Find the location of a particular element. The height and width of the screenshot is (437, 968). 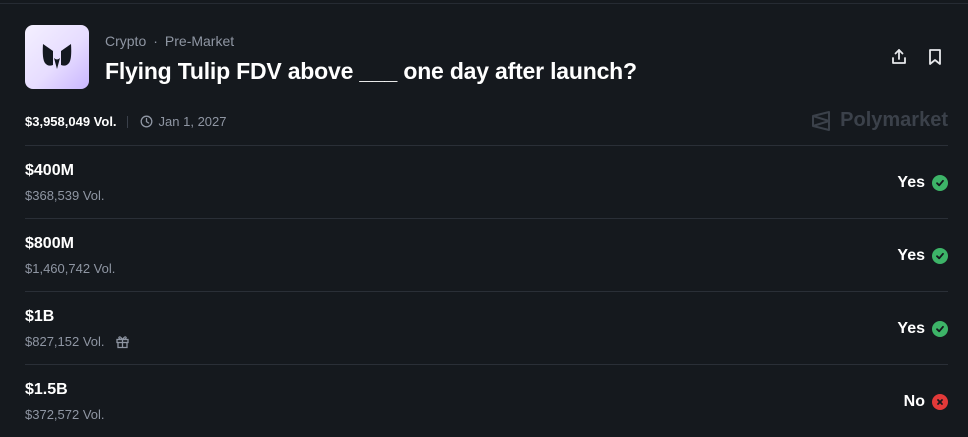

breadcrumb-subcategory: Pre-Market is located at coordinates (199, 41).